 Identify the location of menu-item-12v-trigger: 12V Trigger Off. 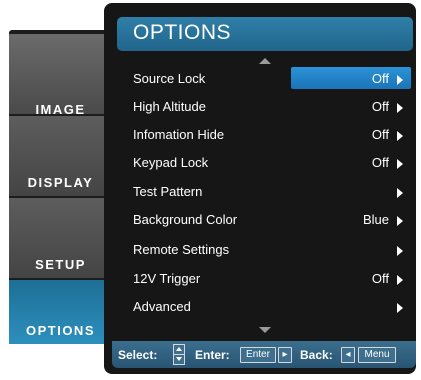
(265, 279).